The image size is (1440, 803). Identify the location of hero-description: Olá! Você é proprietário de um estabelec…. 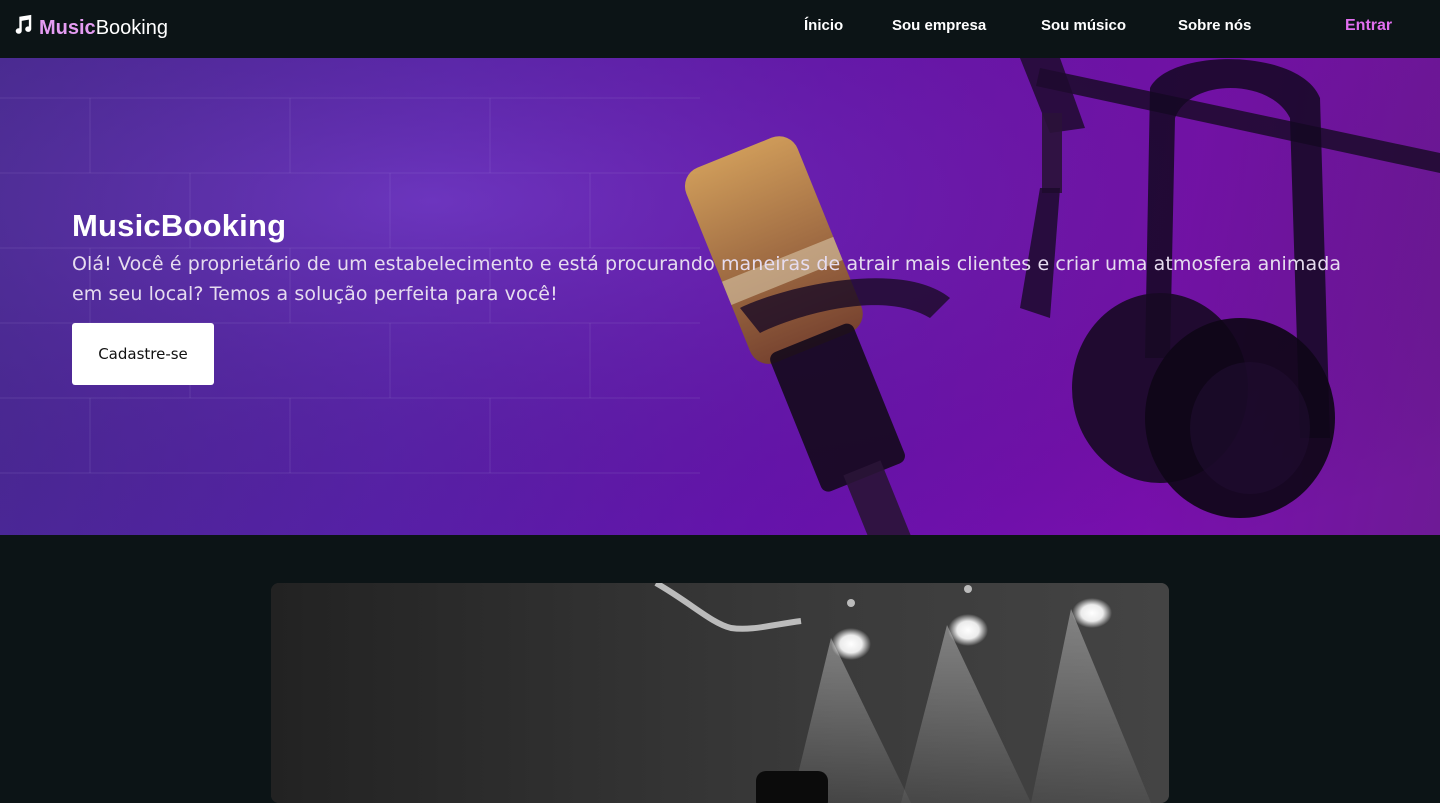
(707, 279).